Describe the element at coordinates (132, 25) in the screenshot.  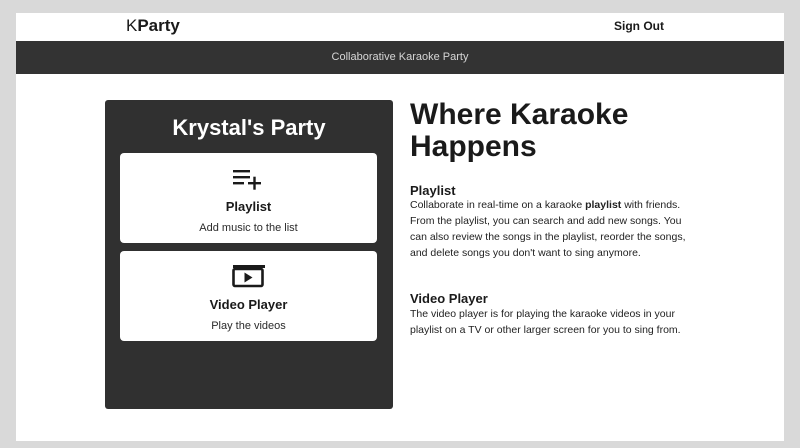
I see `brand-letter-k: K` at that location.